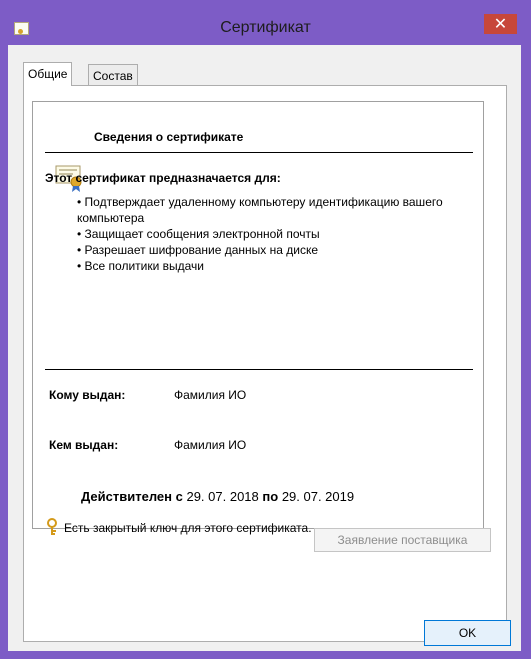 The height and width of the screenshot is (659, 531). What do you see at coordinates (500, 24) in the screenshot?
I see `close-button: ✕` at bounding box center [500, 24].